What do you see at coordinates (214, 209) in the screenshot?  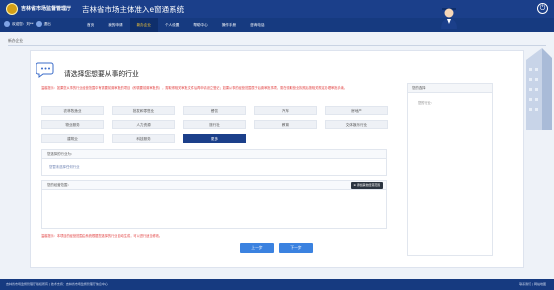 I see `business-scope-textarea` at bounding box center [214, 209].